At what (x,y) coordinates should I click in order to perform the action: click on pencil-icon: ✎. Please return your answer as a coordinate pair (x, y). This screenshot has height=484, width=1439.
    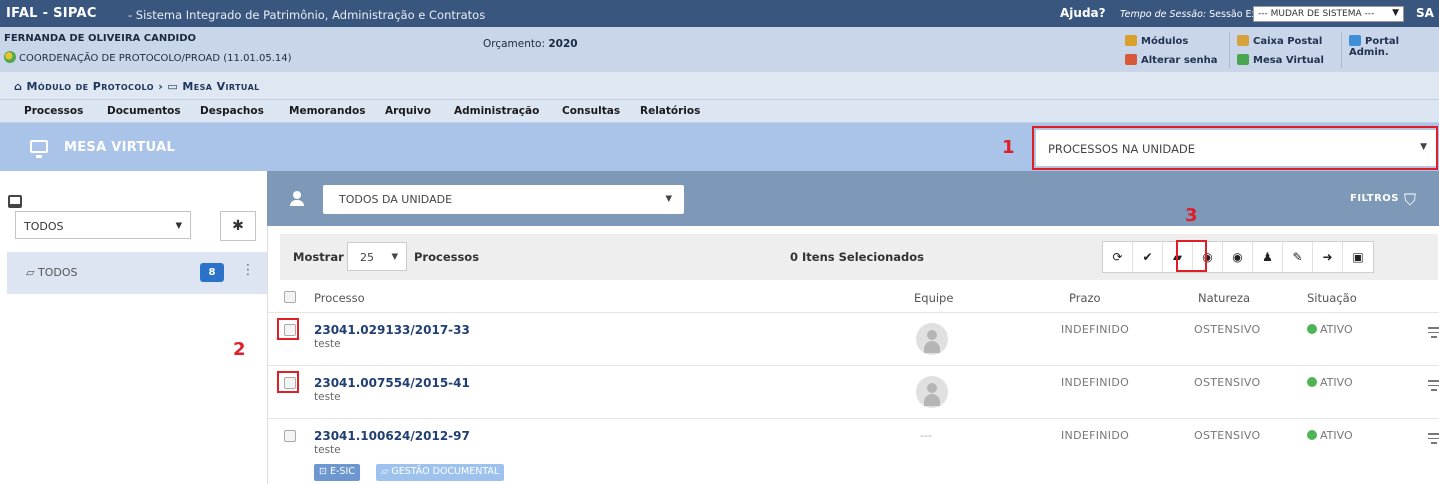
    Looking at the image, I should click on (1297, 257).